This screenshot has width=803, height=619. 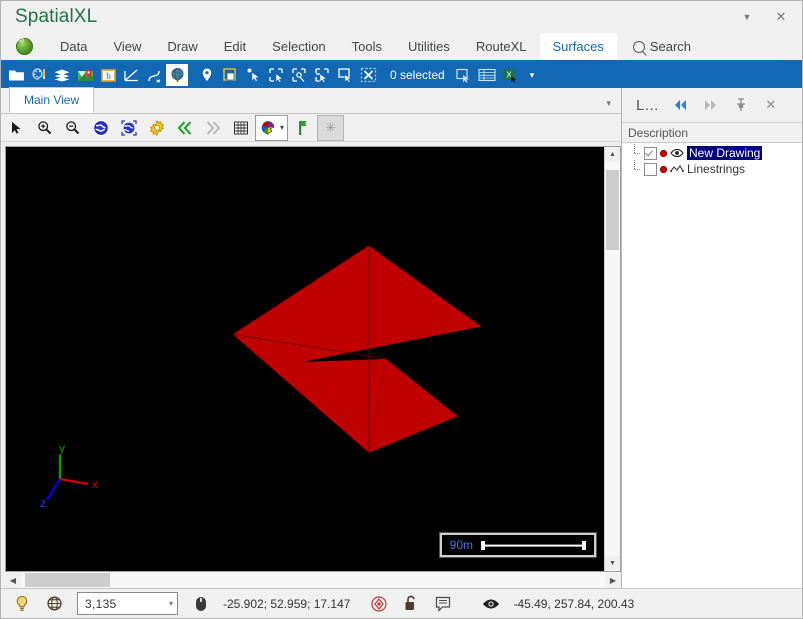 What do you see at coordinates (39, 75) in the screenshot?
I see `palette-brush-button` at bounding box center [39, 75].